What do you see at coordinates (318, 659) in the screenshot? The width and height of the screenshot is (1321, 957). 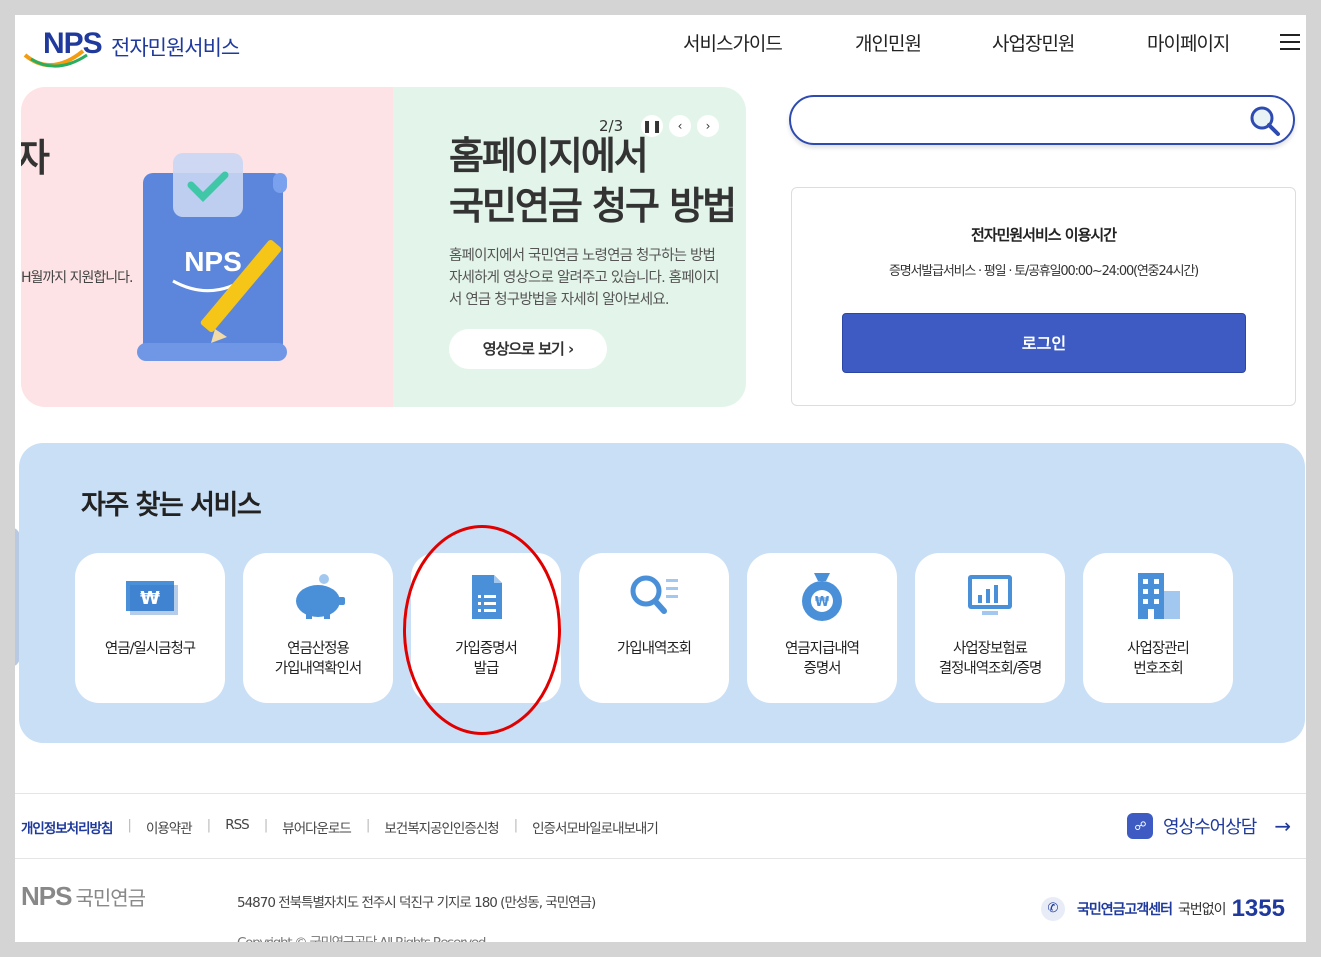 I see `quick-card-label: 연금산정용 가입내역확인서` at bounding box center [318, 659].